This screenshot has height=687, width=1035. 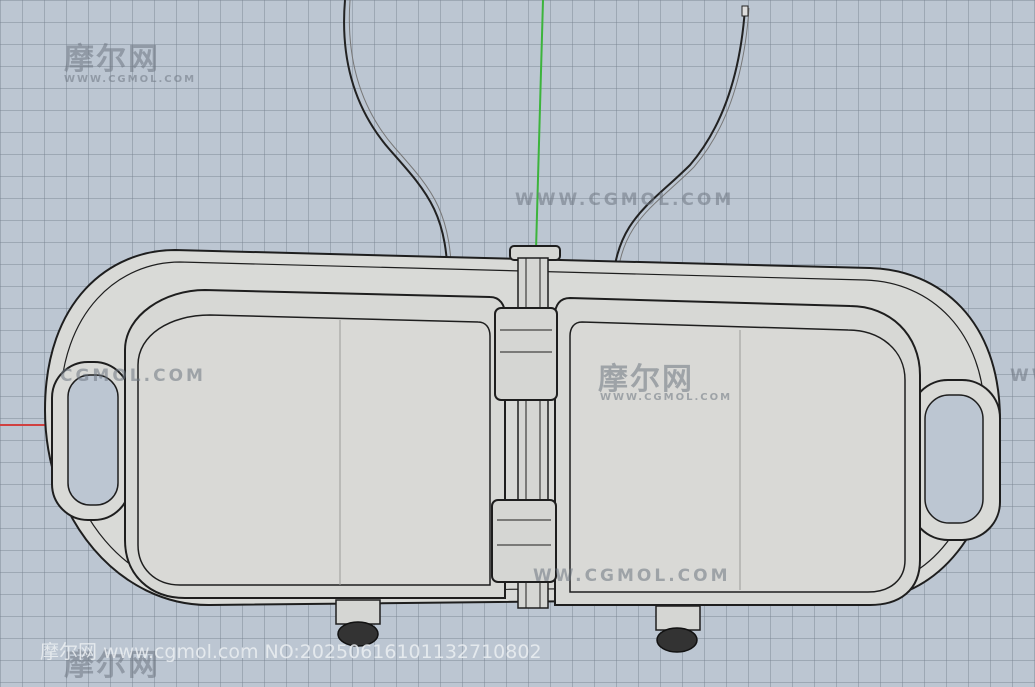 What do you see at coordinates (398, 145) in the screenshot?
I see `cable-left` at bounding box center [398, 145].